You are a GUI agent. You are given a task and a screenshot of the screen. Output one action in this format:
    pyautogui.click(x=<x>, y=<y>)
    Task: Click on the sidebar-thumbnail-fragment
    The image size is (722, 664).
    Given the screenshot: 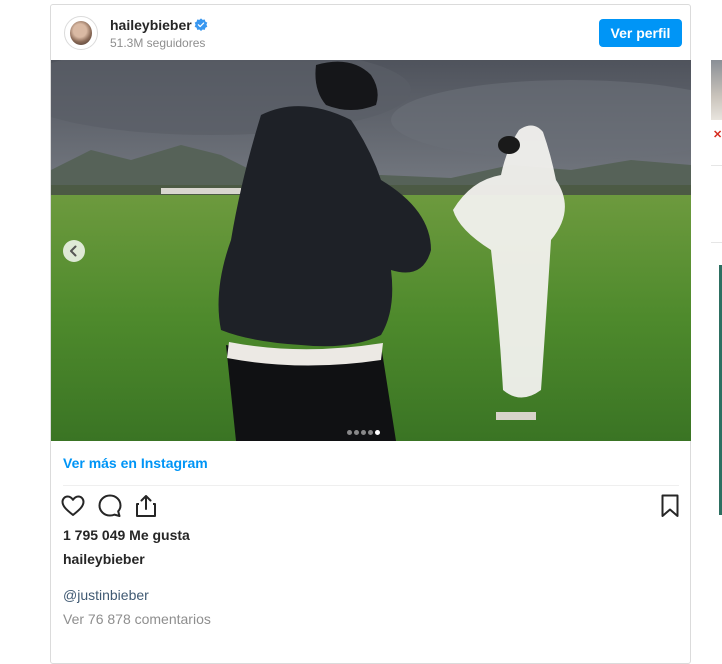 What is the action you would take?
    pyautogui.click(x=716, y=90)
    